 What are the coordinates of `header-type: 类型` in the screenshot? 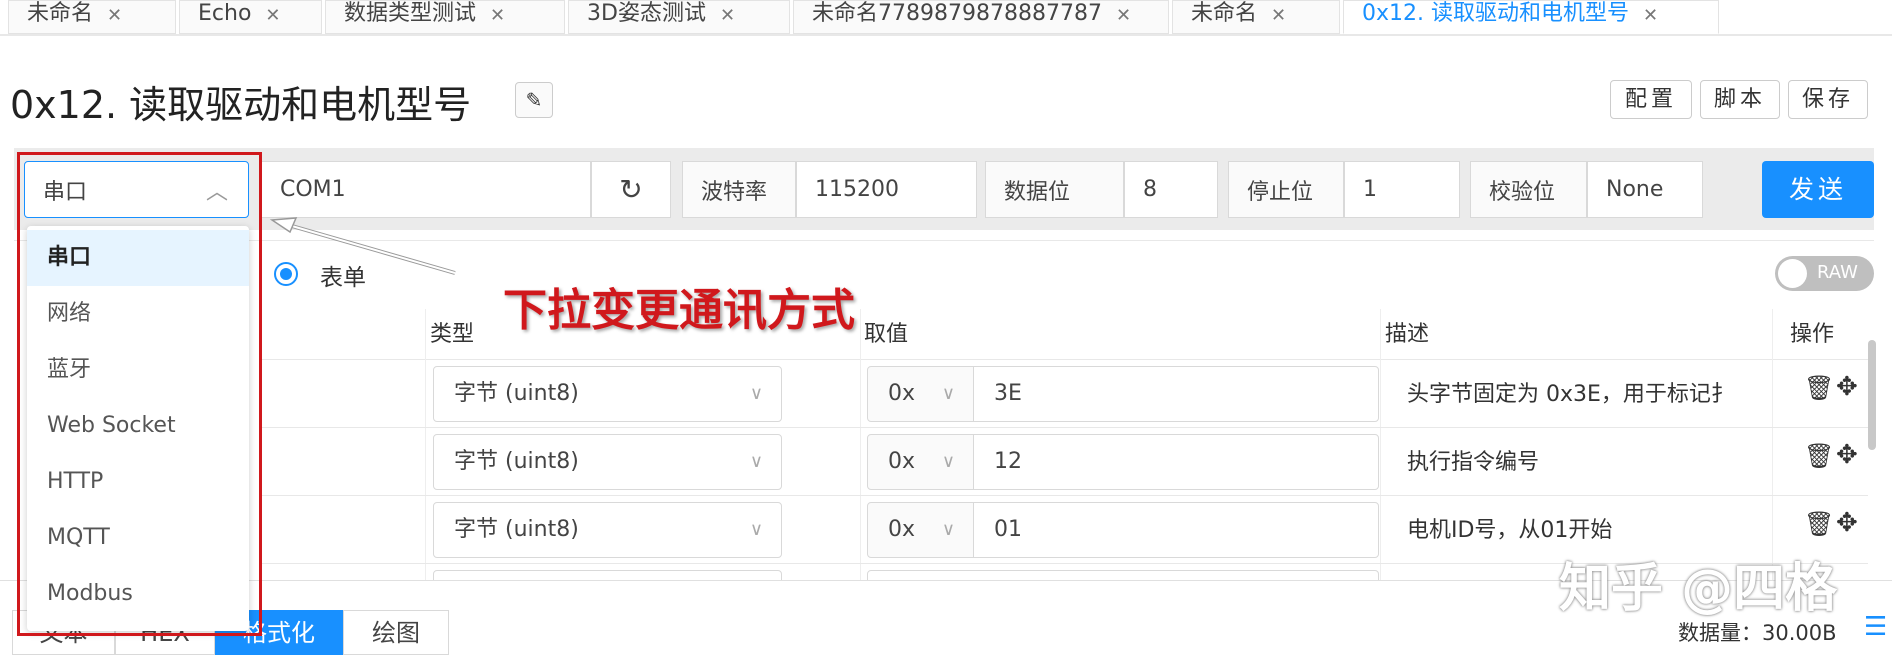 It's located at (452, 334).